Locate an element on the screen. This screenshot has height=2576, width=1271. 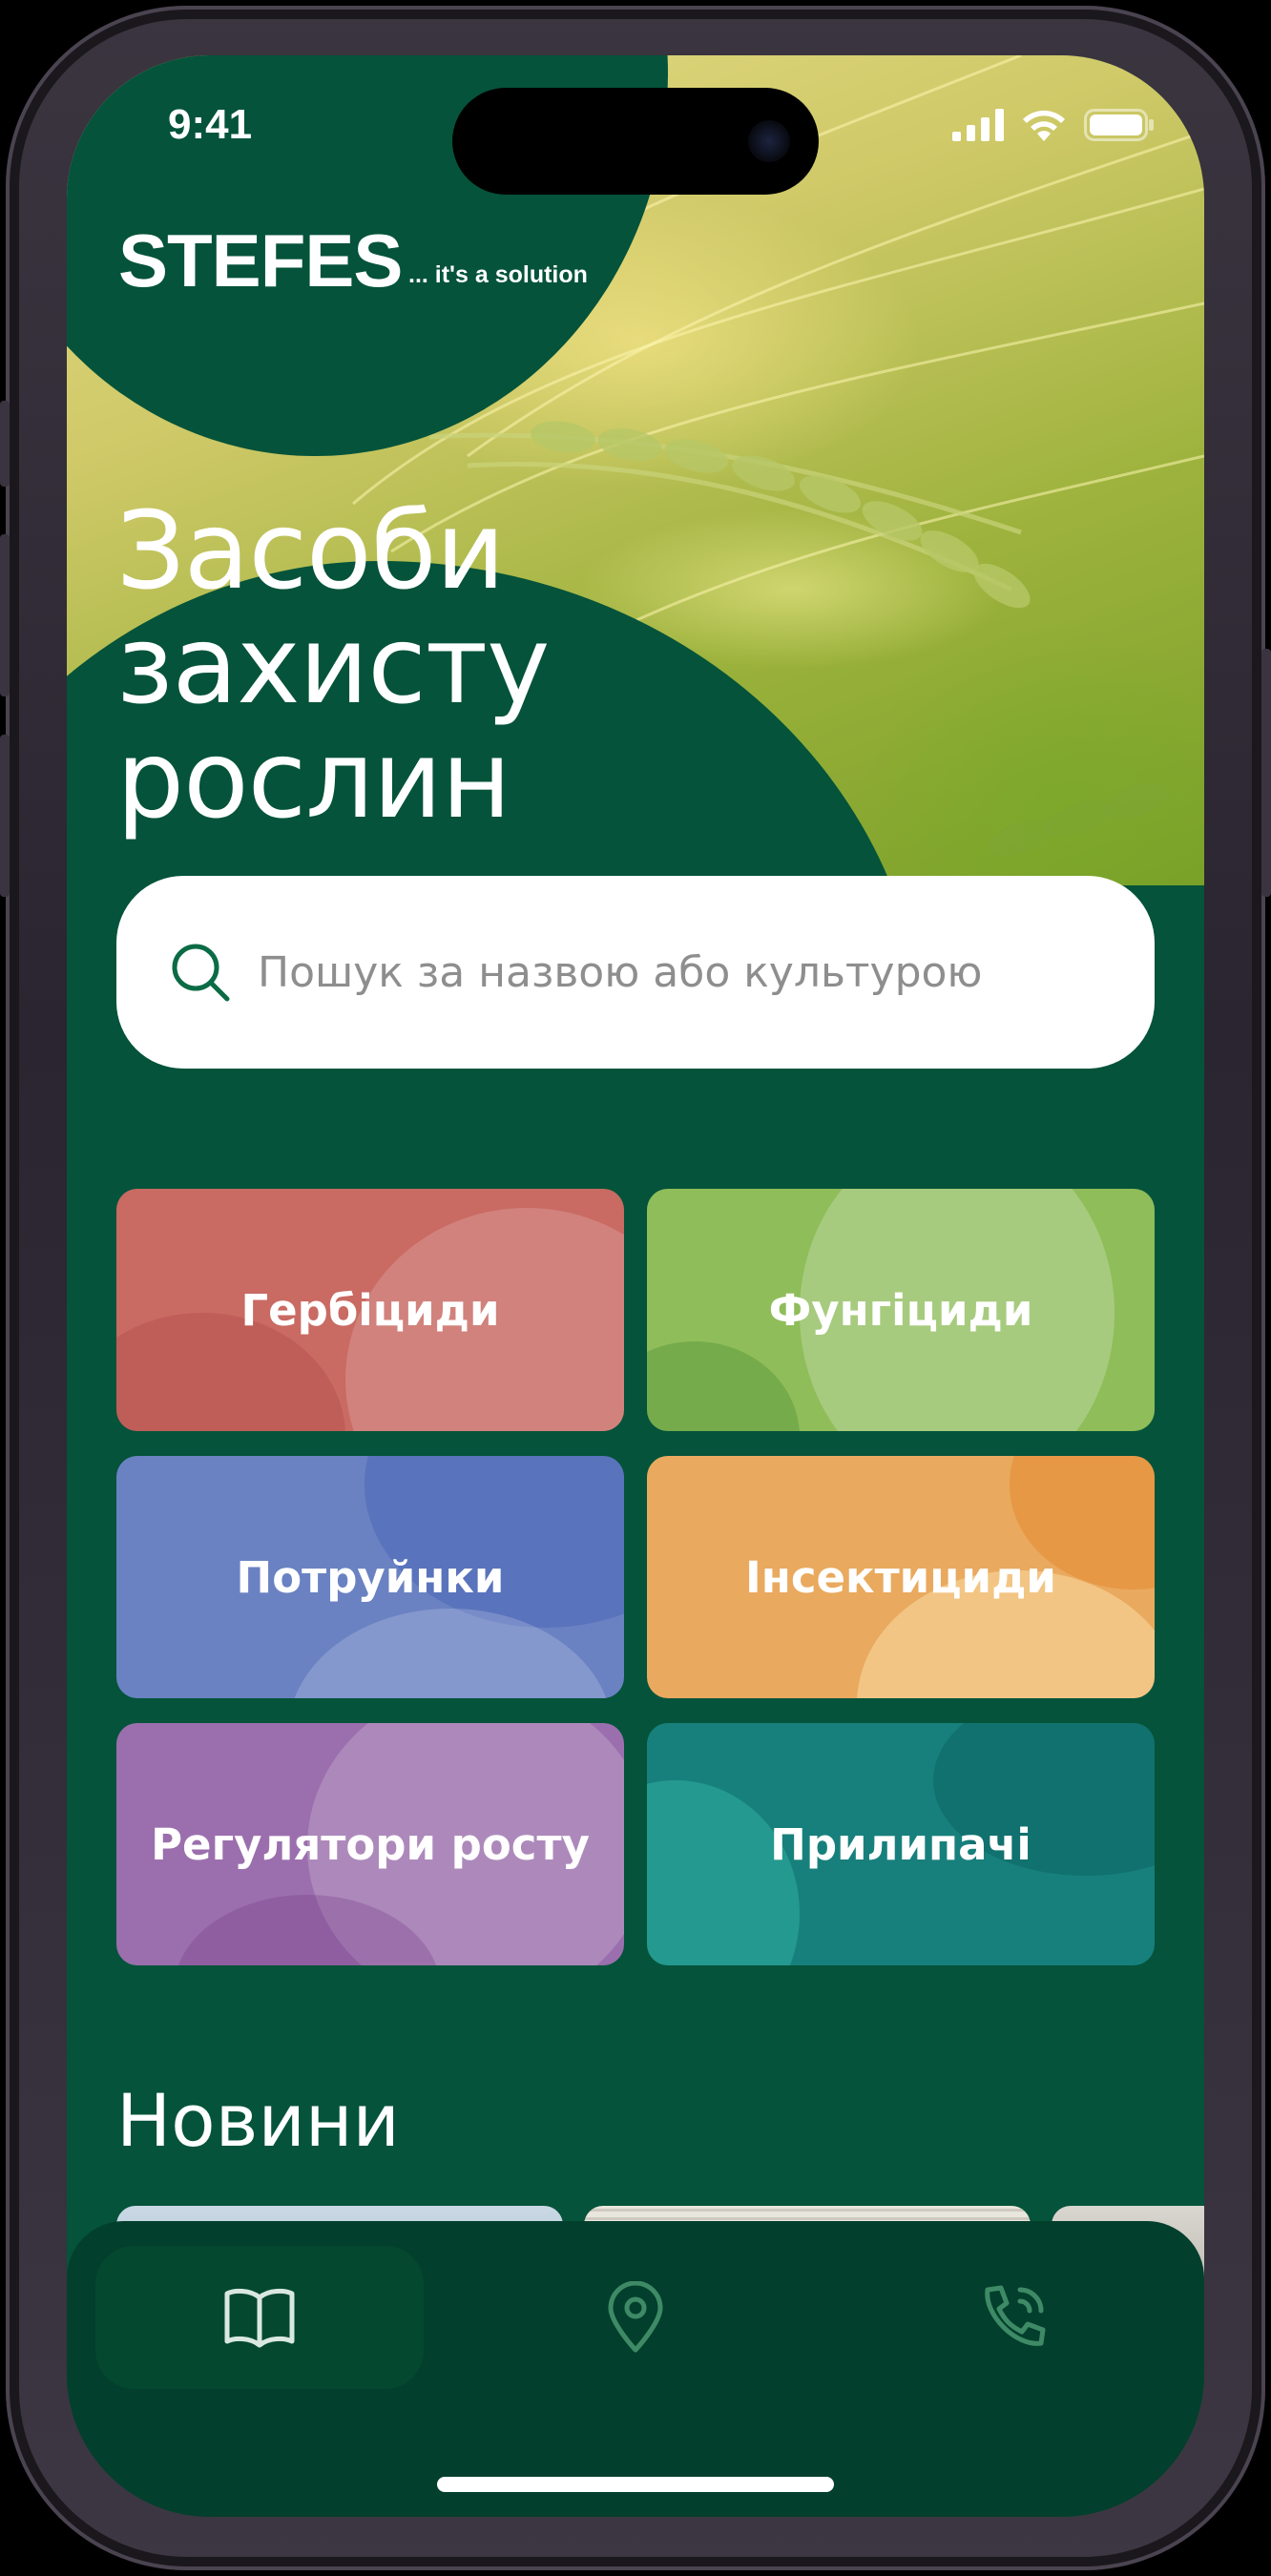
tab-catalog is located at coordinates (259, 2317).